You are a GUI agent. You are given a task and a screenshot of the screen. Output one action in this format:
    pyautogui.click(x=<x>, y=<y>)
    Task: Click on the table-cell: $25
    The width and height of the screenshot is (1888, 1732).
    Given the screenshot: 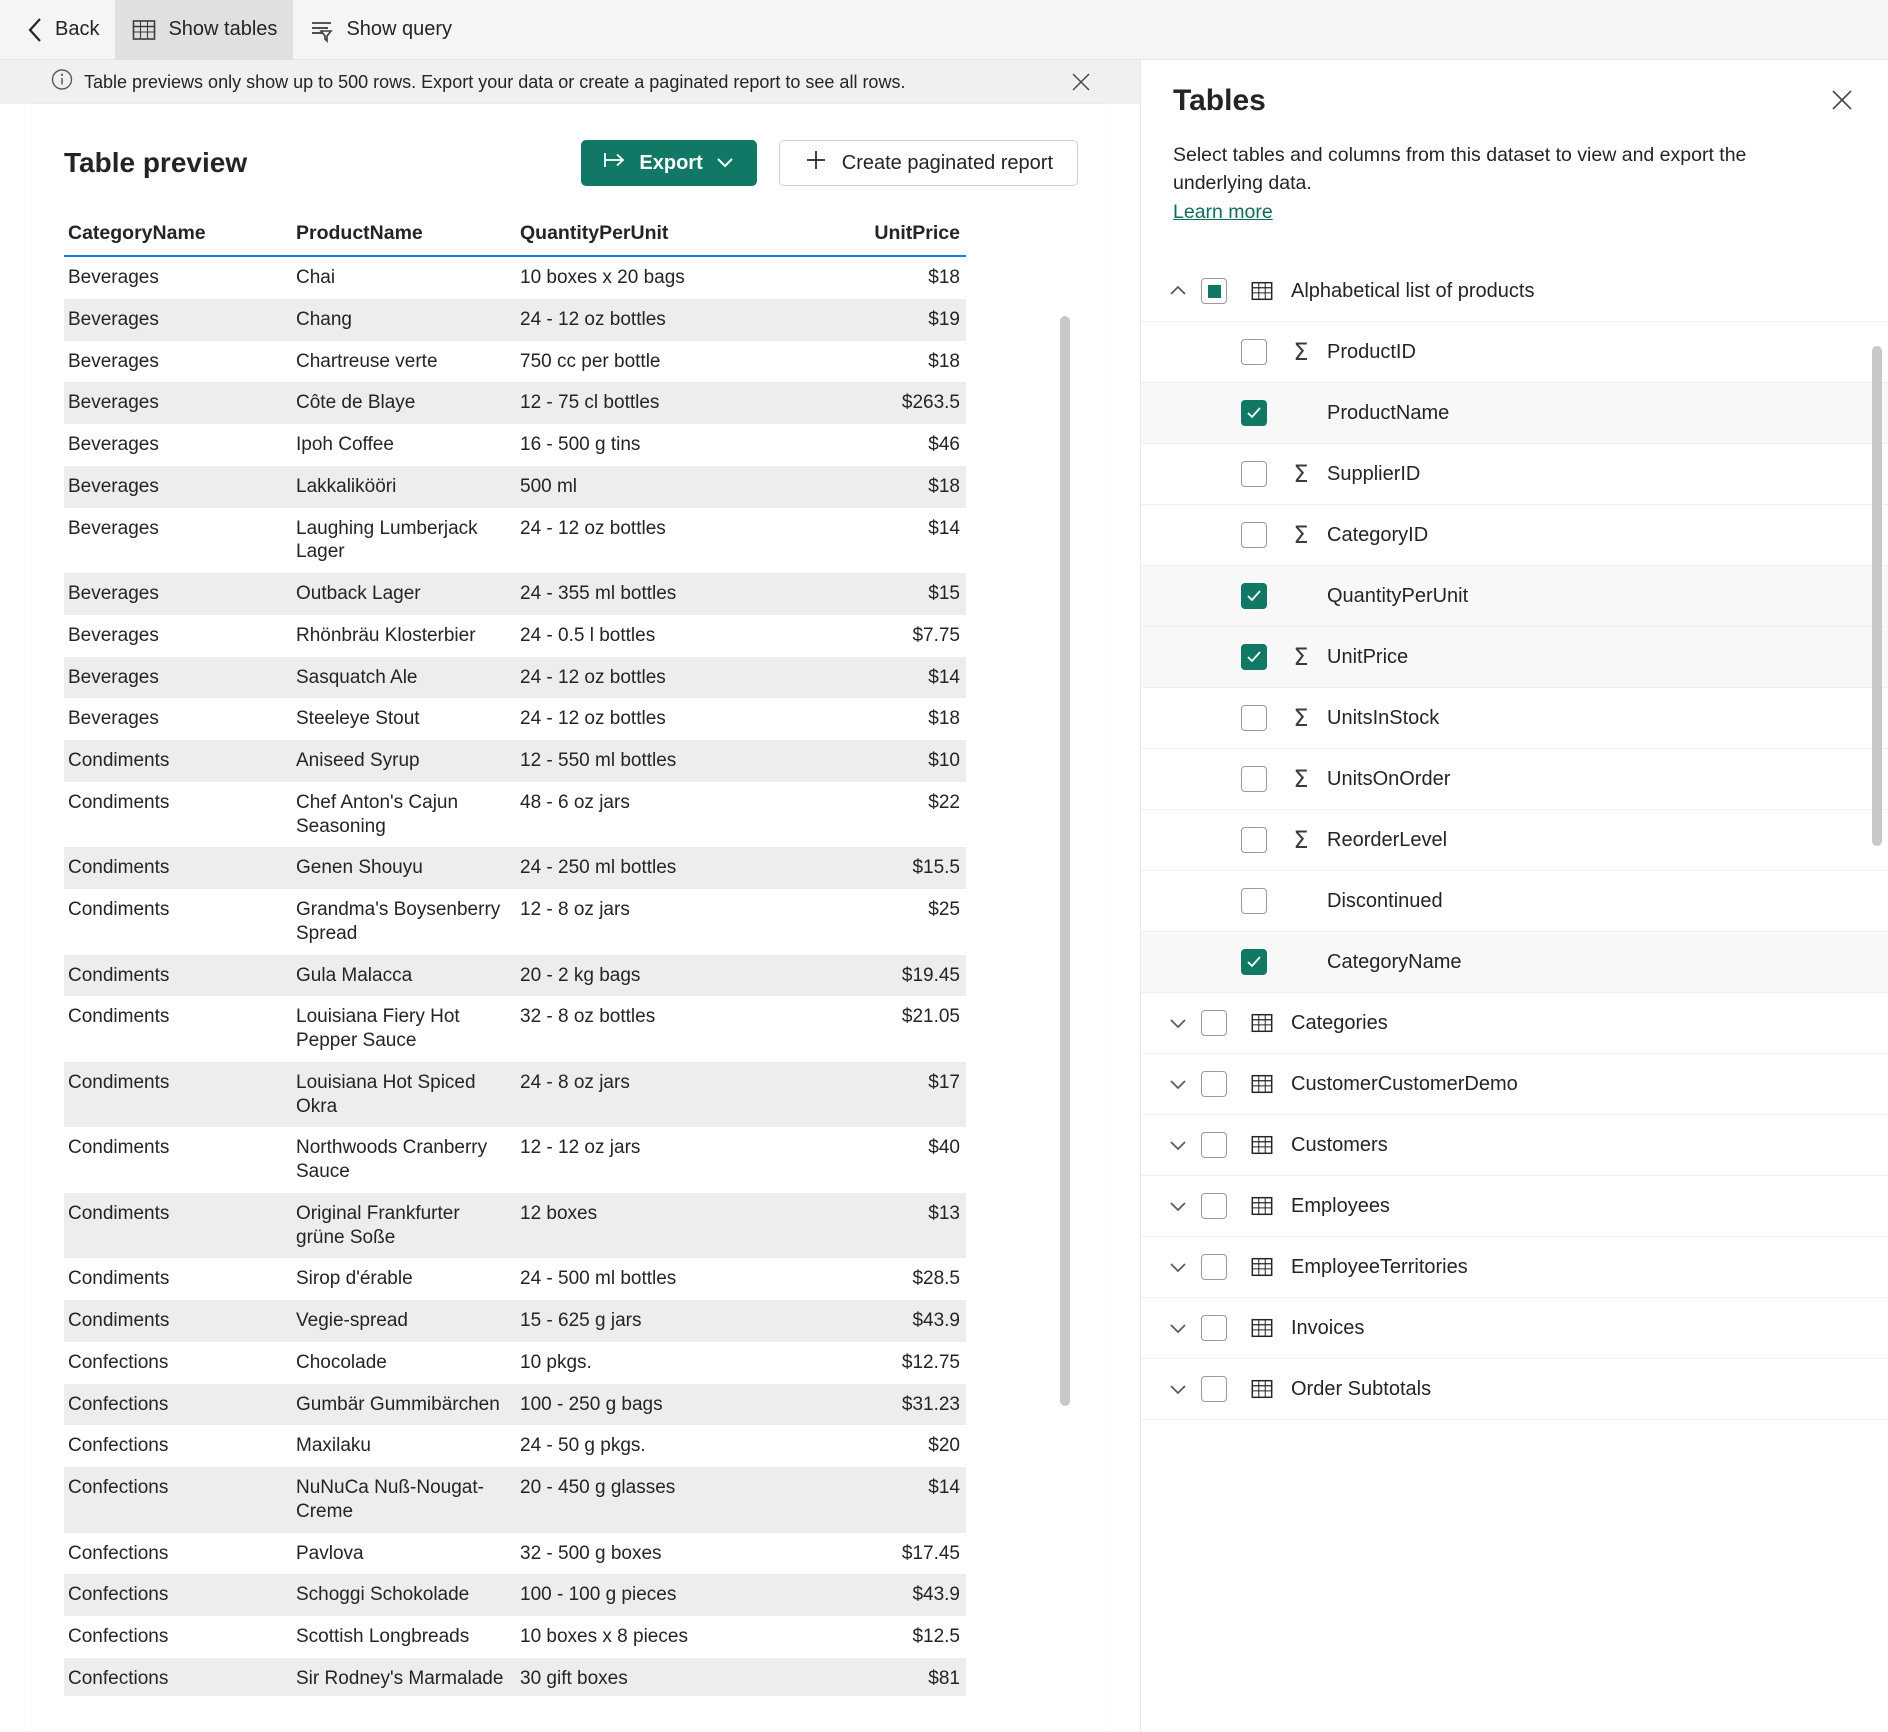 What is the action you would take?
    pyautogui.click(x=944, y=909)
    